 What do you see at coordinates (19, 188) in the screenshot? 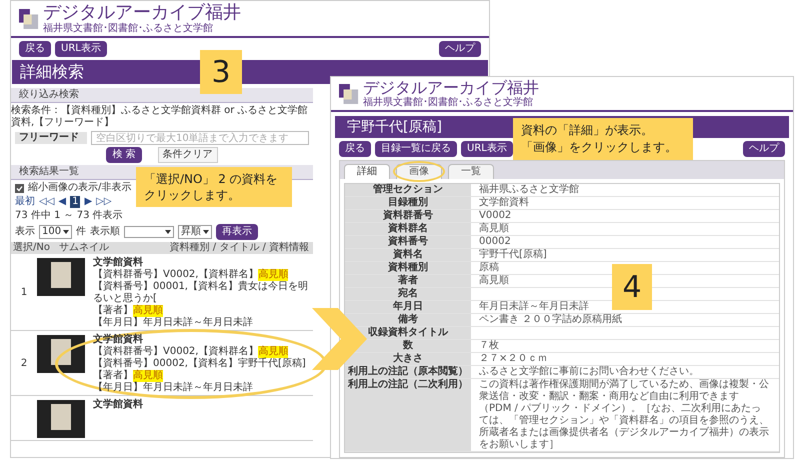
I see `checkbox` at bounding box center [19, 188].